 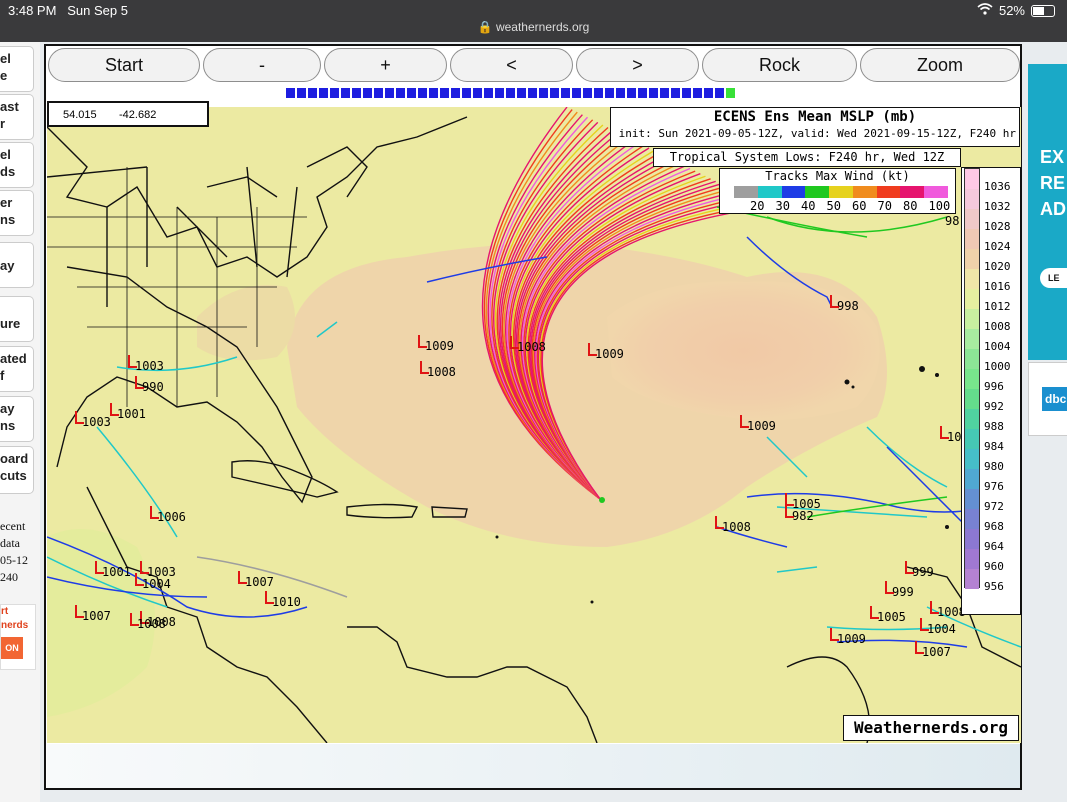 I want to click on low-pressure-label: 998, so click(x=848, y=306).